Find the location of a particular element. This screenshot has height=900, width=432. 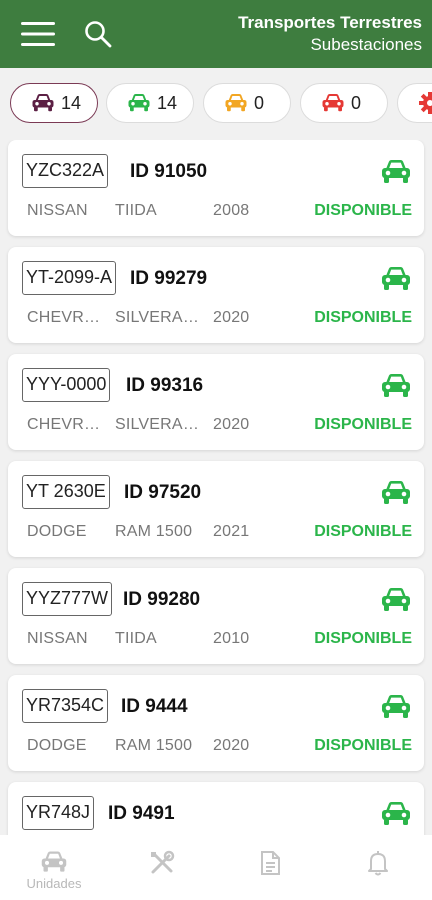

license-plate: YZC322A is located at coordinates (65, 171).